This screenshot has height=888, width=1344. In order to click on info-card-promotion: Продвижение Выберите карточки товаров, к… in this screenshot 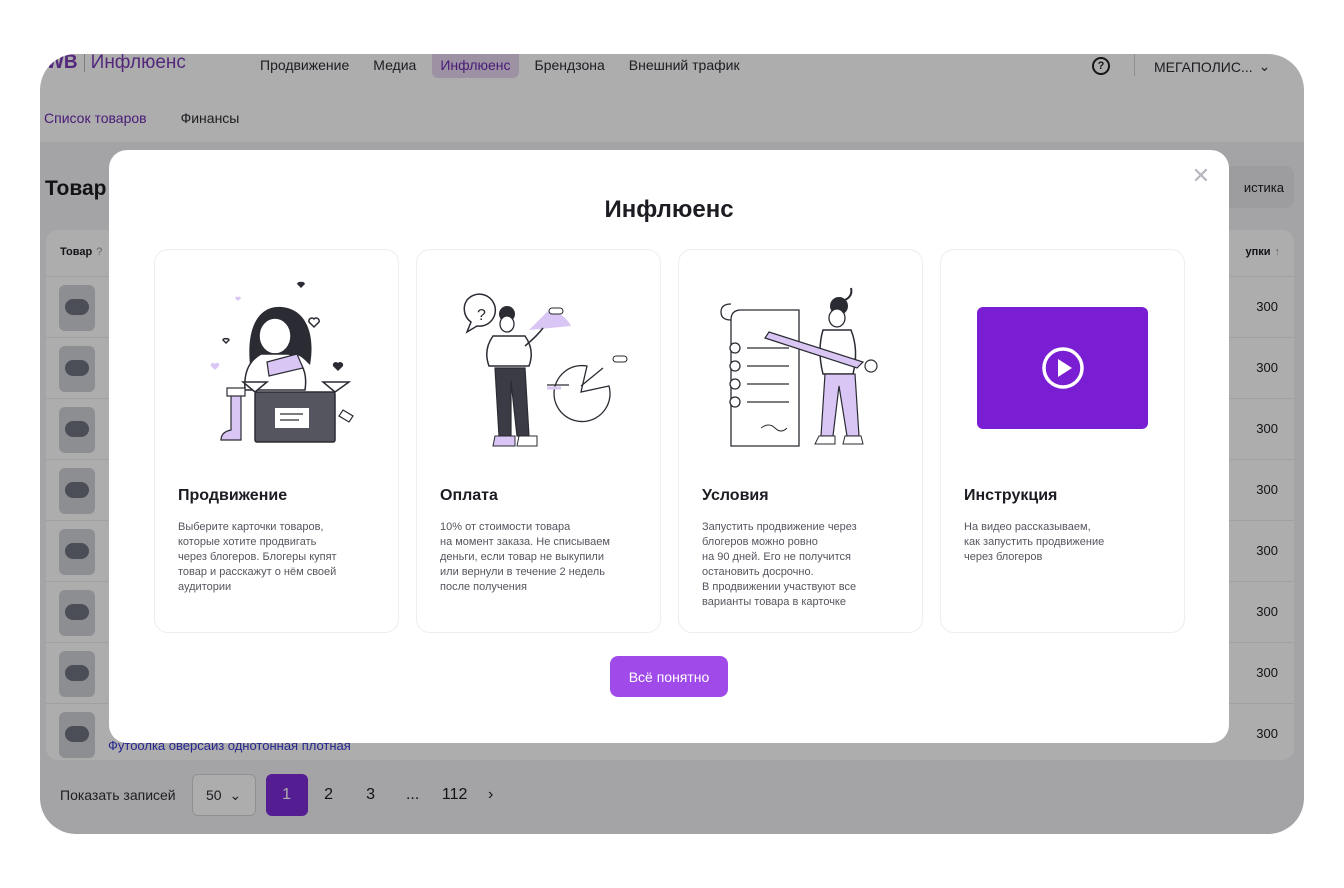, I will do `click(276, 441)`.